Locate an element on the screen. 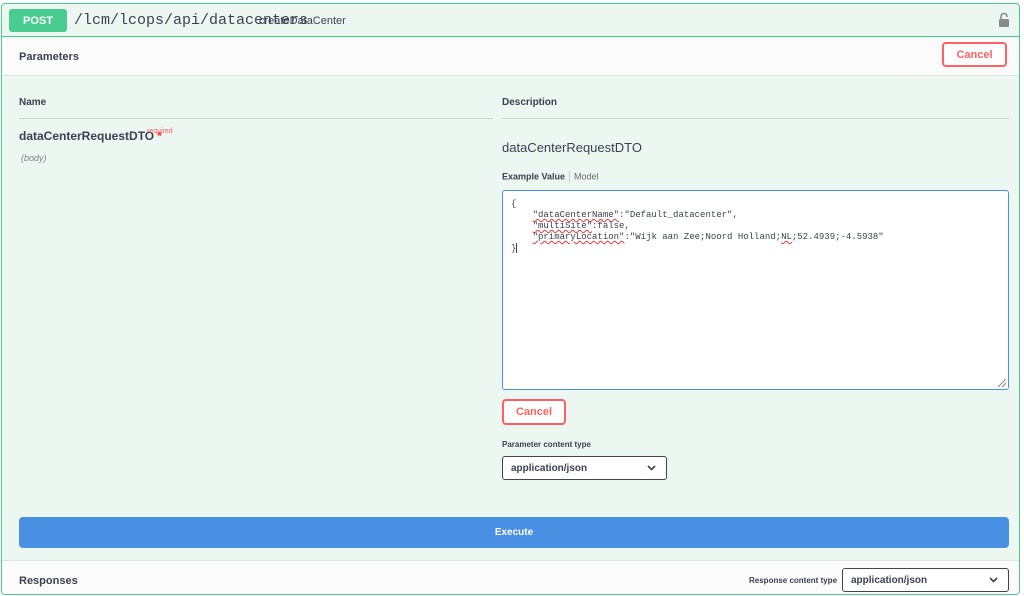 Image resolution: width=1024 pixels, height=596 pixels. example-tabs: Example Value Model is located at coordinates (550, 177).